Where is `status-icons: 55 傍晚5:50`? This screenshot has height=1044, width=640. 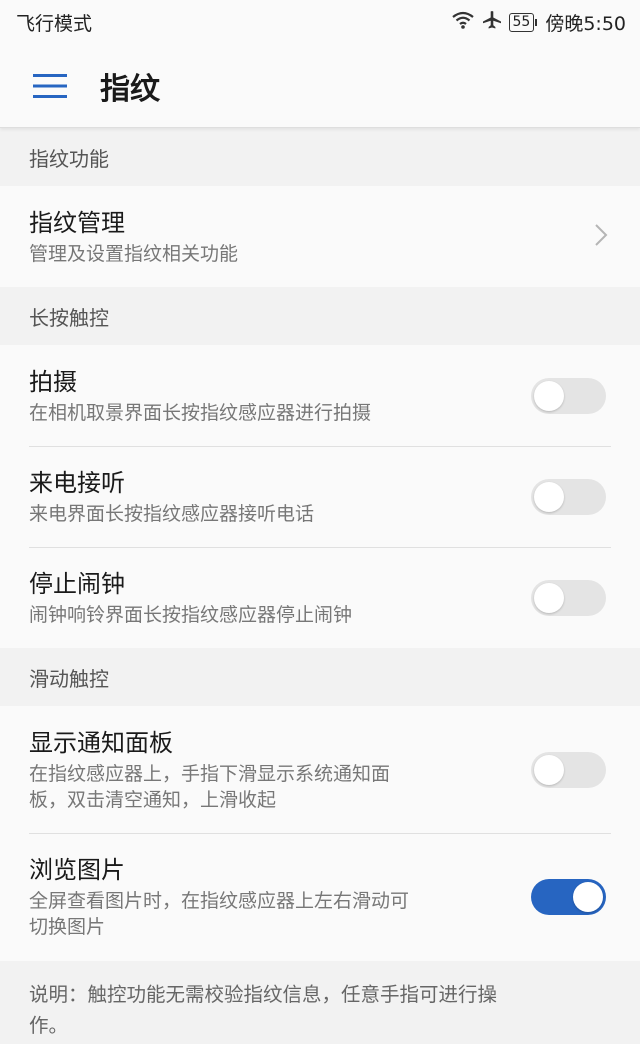
status-icons: 55 傍晚5:50 is located at coordinates (538, 22).